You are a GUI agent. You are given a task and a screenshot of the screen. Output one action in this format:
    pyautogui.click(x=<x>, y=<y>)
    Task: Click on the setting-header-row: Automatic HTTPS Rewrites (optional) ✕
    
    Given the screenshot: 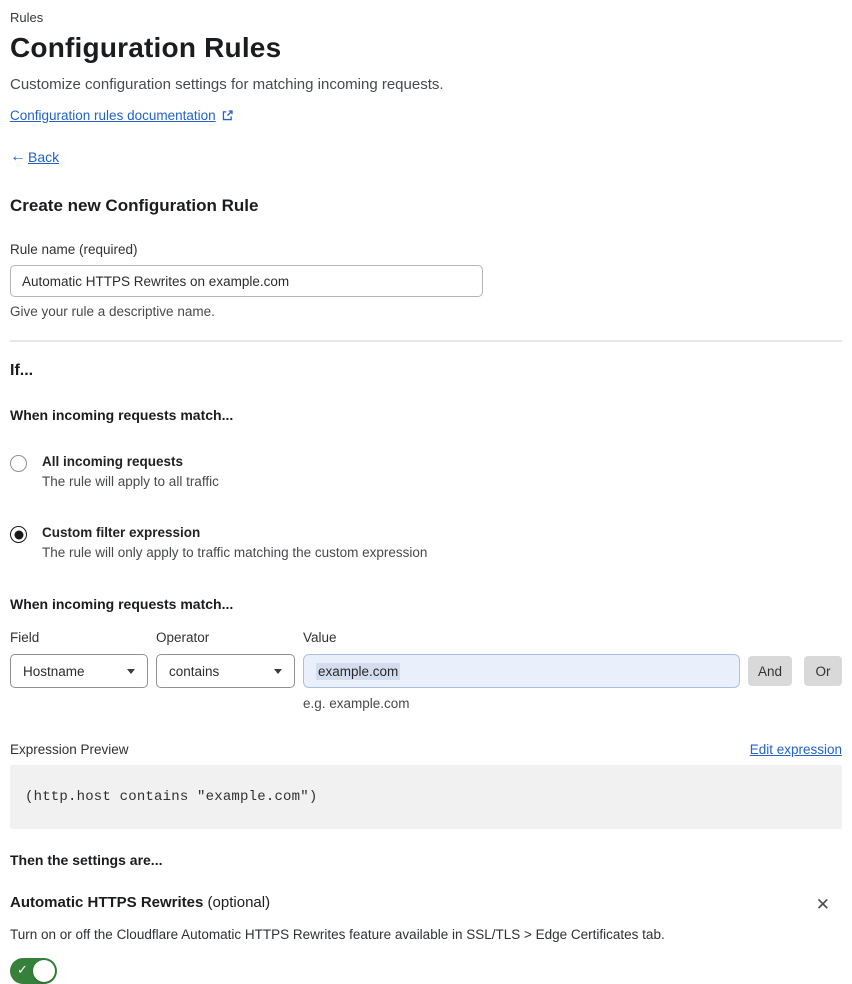 What is the action you would take?
    pyautogui.click(x=426, y=904)
    